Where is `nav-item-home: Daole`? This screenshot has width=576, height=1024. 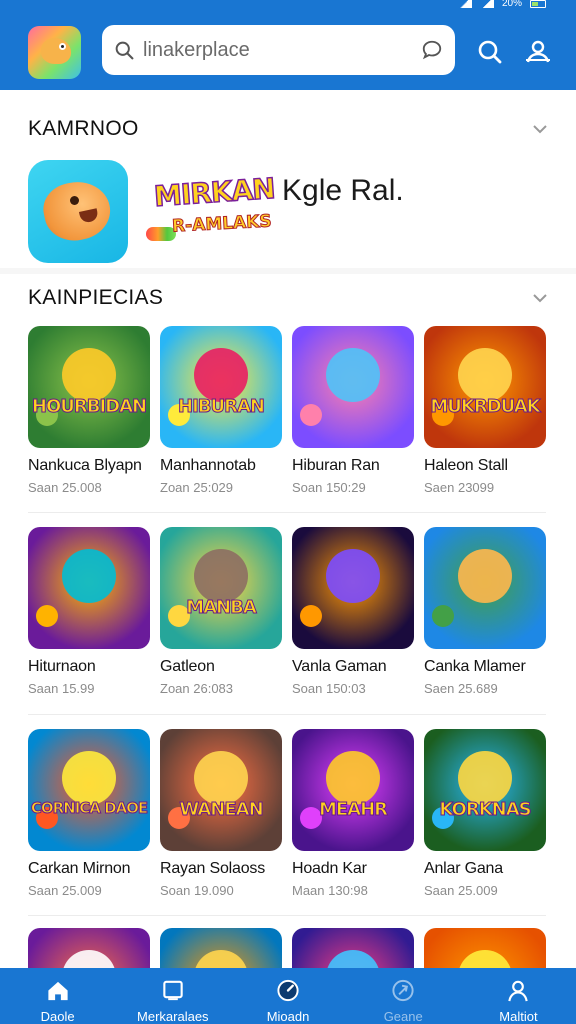
nav-item-home: Daole is located at coordinates (57, 996).